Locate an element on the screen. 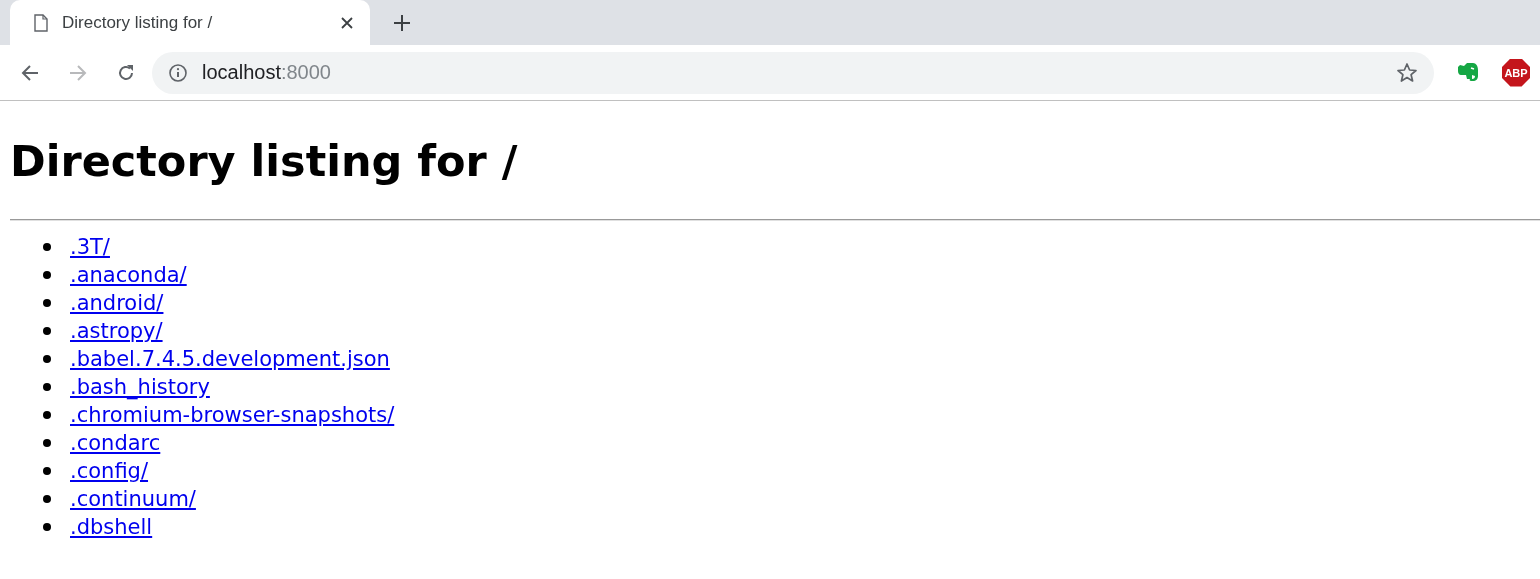 This screenshot has height=579, width=1540. file-link: .3T/ is located at coordinates (90, 247).